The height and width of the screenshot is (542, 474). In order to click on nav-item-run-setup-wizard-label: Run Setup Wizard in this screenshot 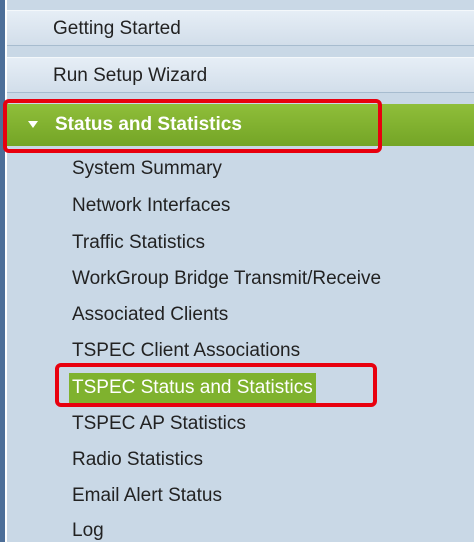, I will do `click(130, 75)`.